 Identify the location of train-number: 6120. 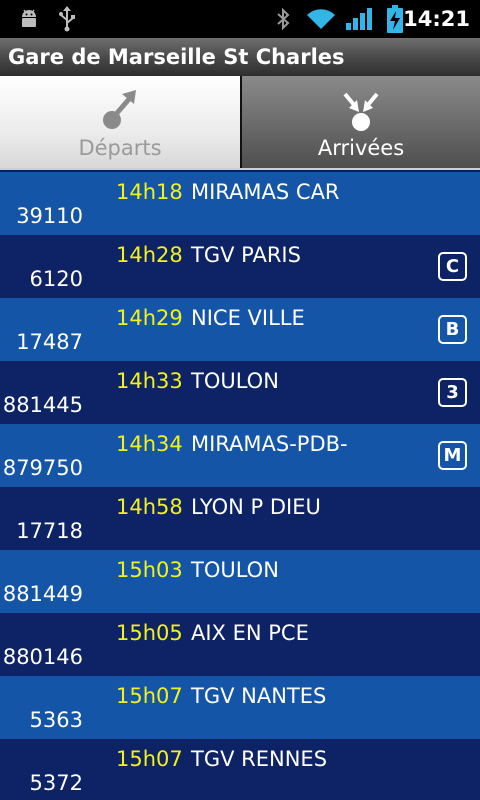
(56, 279).